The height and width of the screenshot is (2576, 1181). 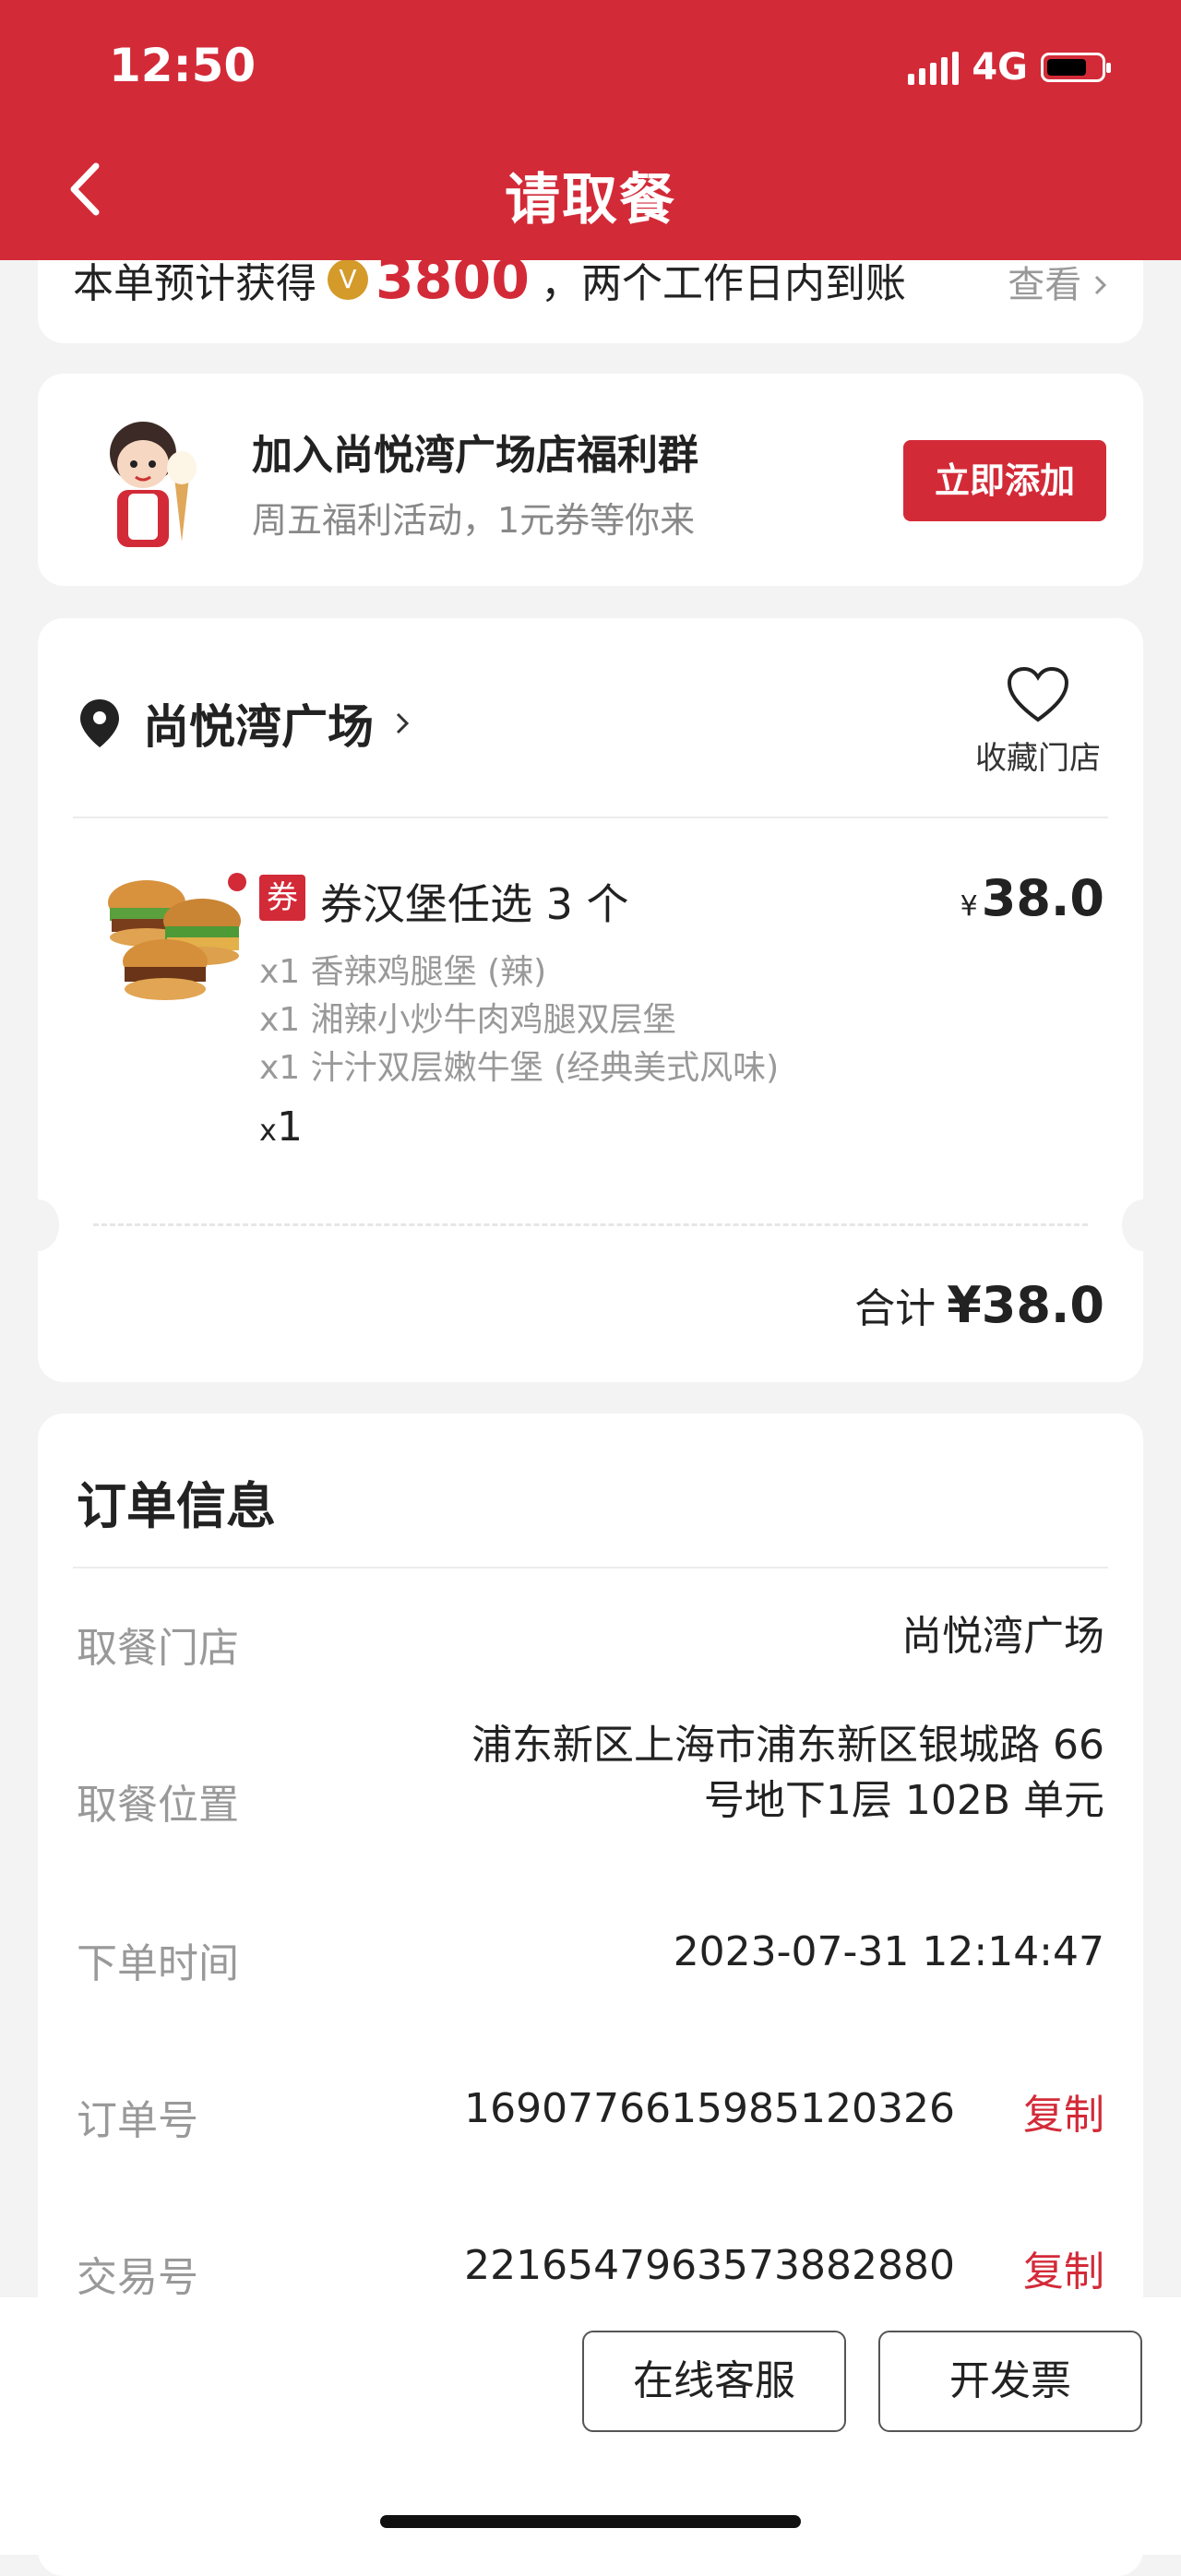 What do you see at coordinates (1042, 898) in the screenshot?
I see `price-value: 38.0` at bounding box center [1042, 898].